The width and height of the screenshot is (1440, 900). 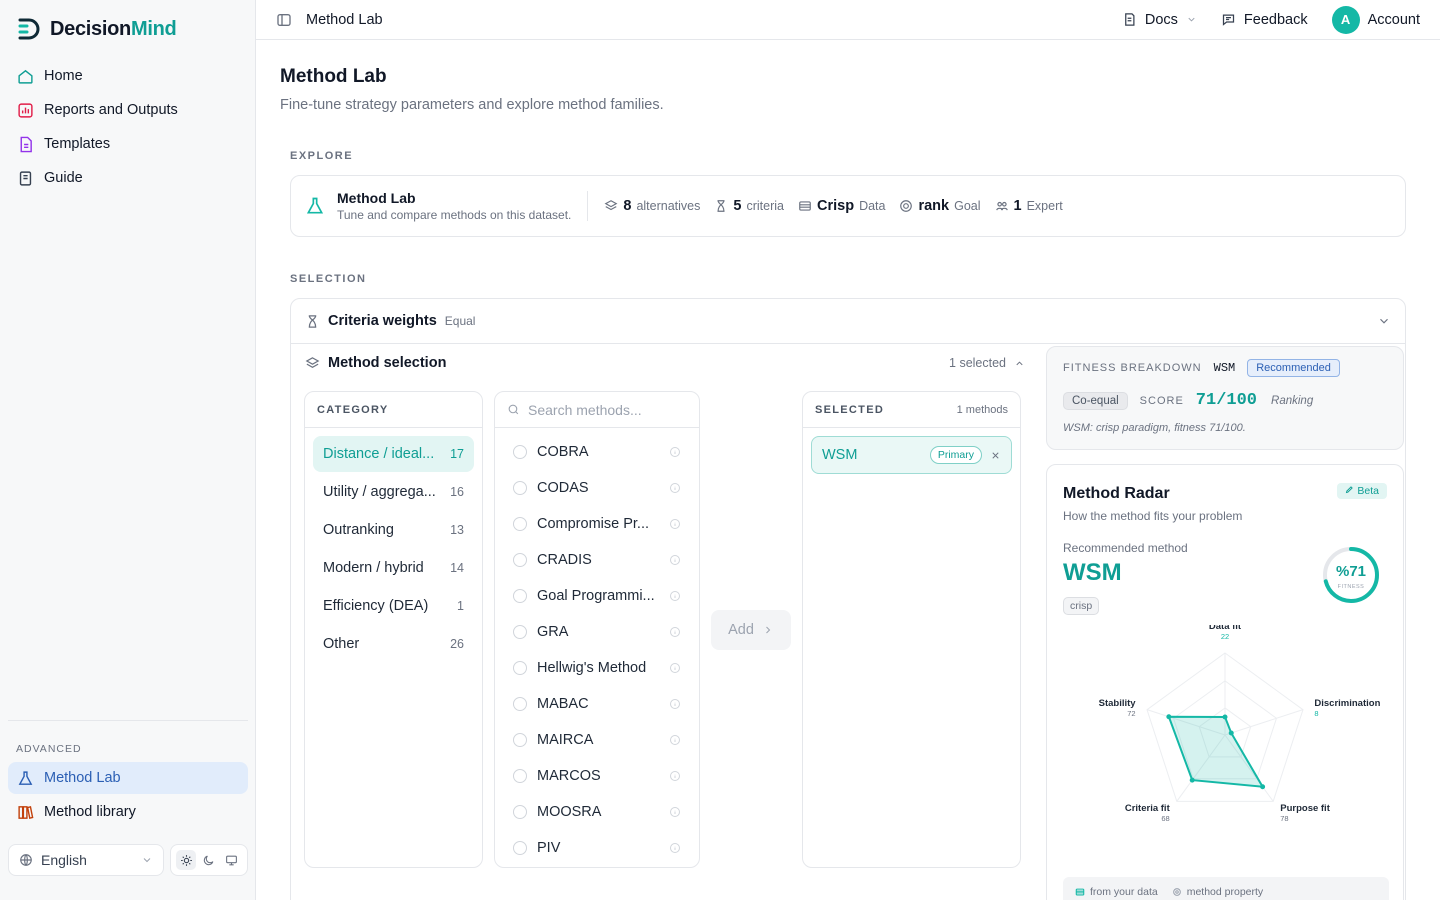 I want to click on moon-icon, so click(x=209, y=860).